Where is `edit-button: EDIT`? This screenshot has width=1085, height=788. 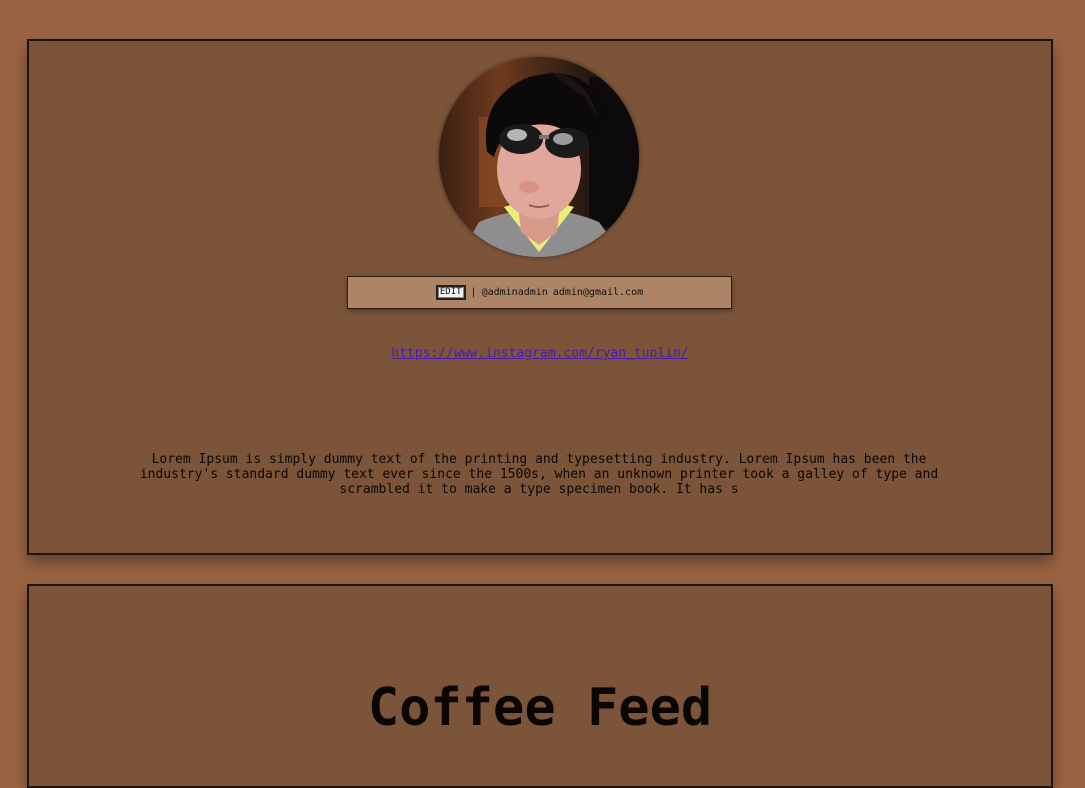 edit-button: EDIT is located at coordinates (450, 292).